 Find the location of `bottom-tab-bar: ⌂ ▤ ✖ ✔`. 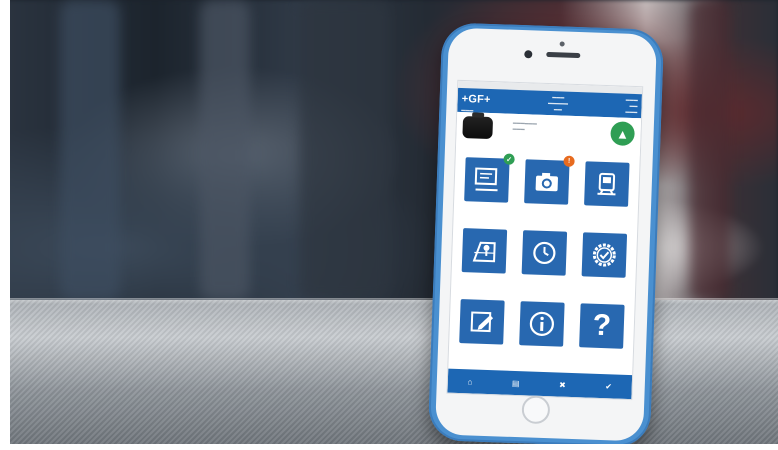

bottom-tab-bar: ⌂ ▤ ✖ ✔ is located at coordinates (540, 384).